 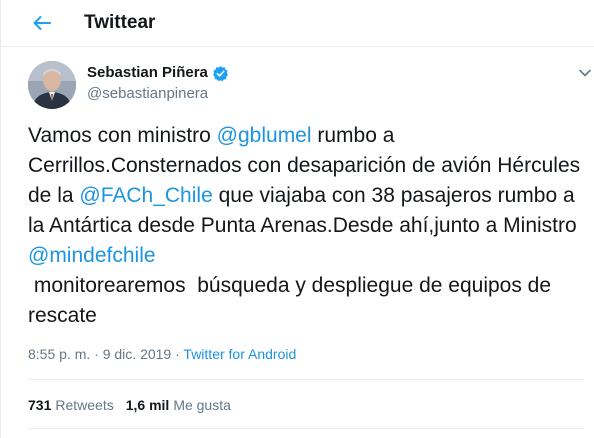 I want to click on tweet-stats: 731 Retweets 1,6 mil Me gusta, so click(x=129, y=405).